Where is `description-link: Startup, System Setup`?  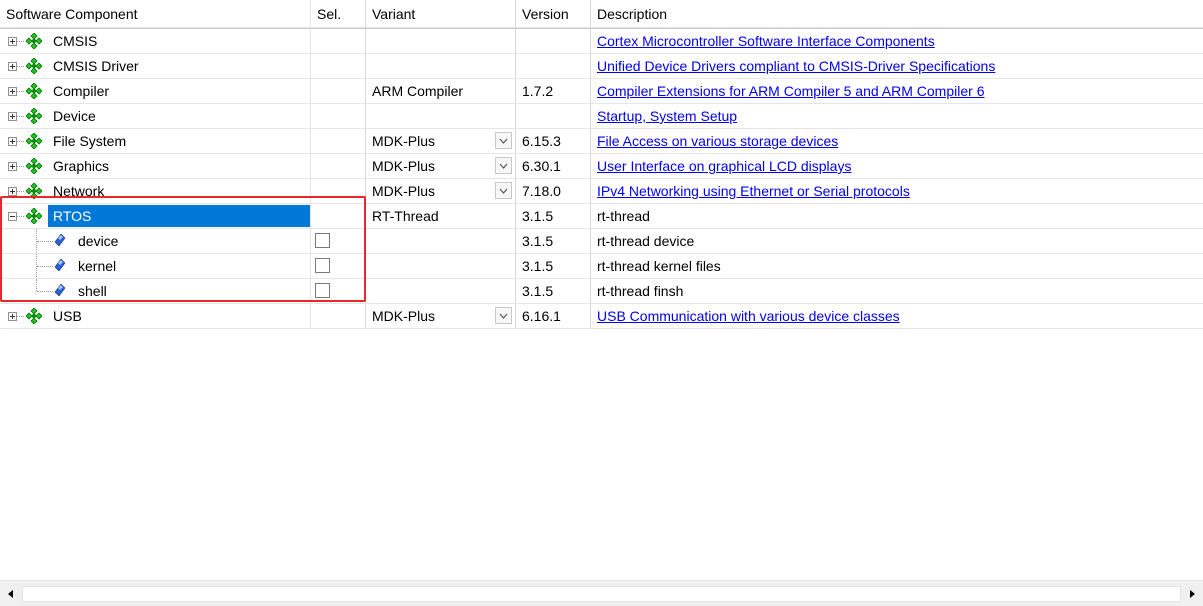
description-link: Startup, System Setup is located at coordinates (667, 116).